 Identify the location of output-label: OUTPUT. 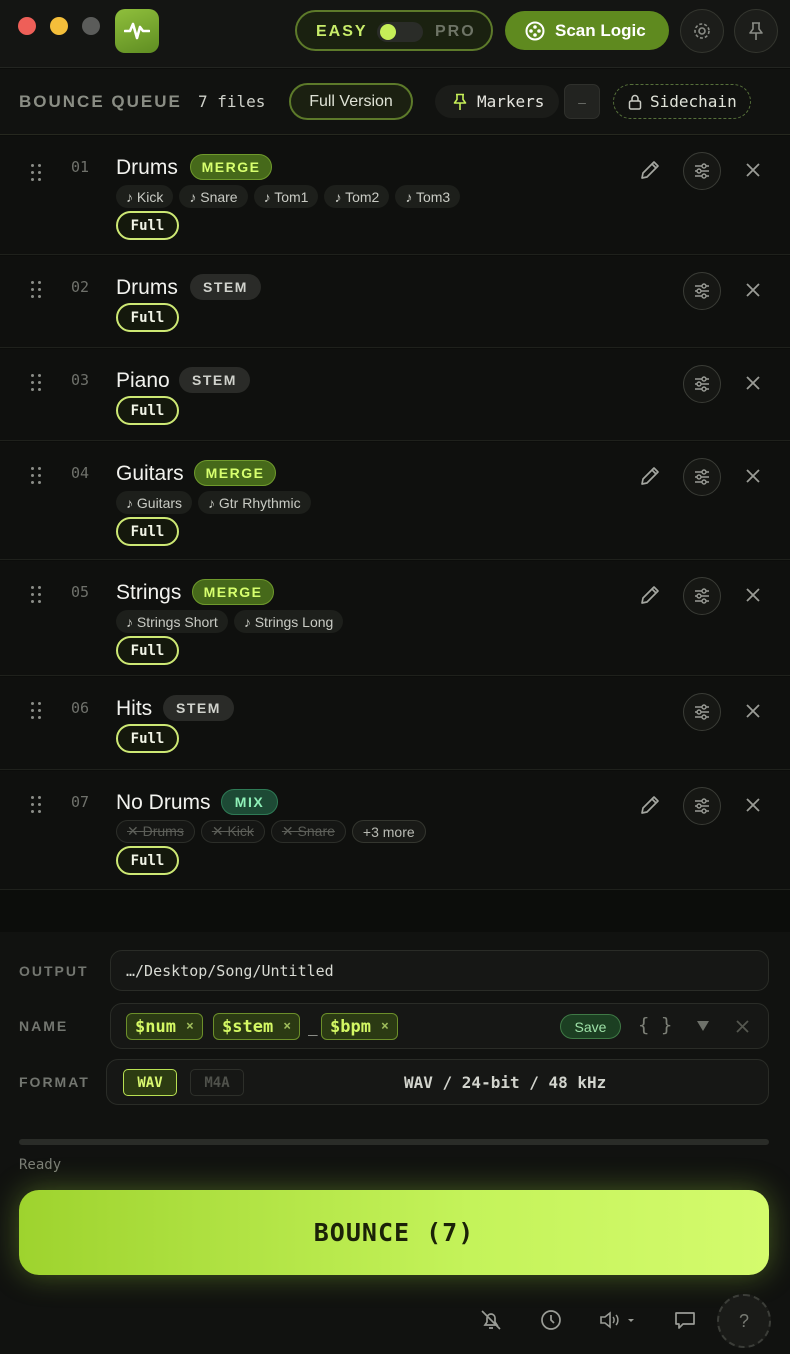
(54, 971).